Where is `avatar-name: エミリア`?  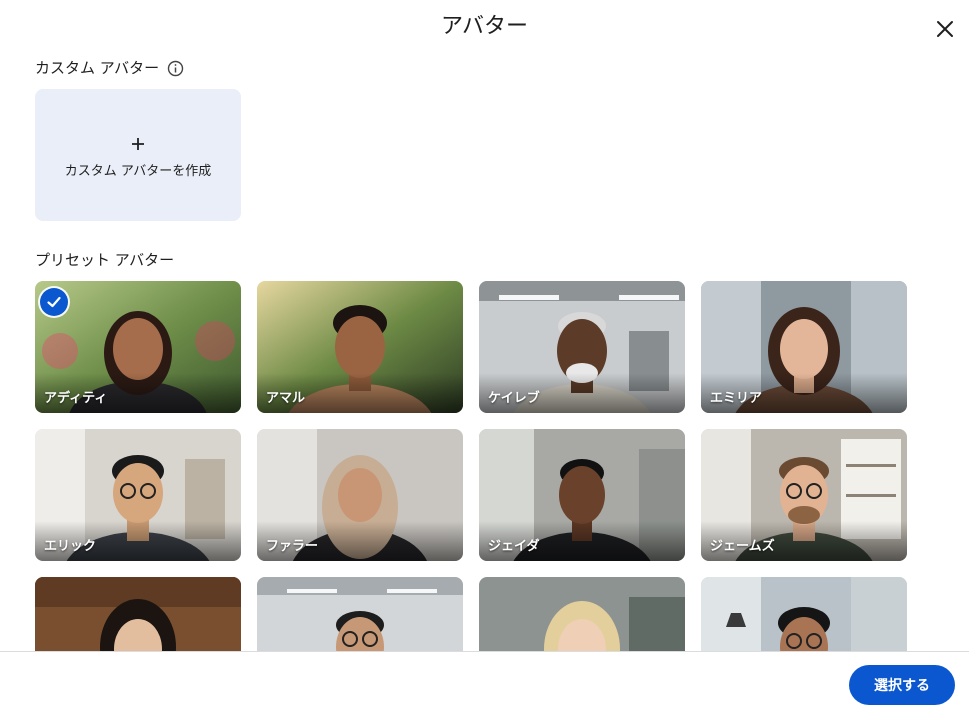 avatar-name: エミリア is located at coordinates (736, 398).